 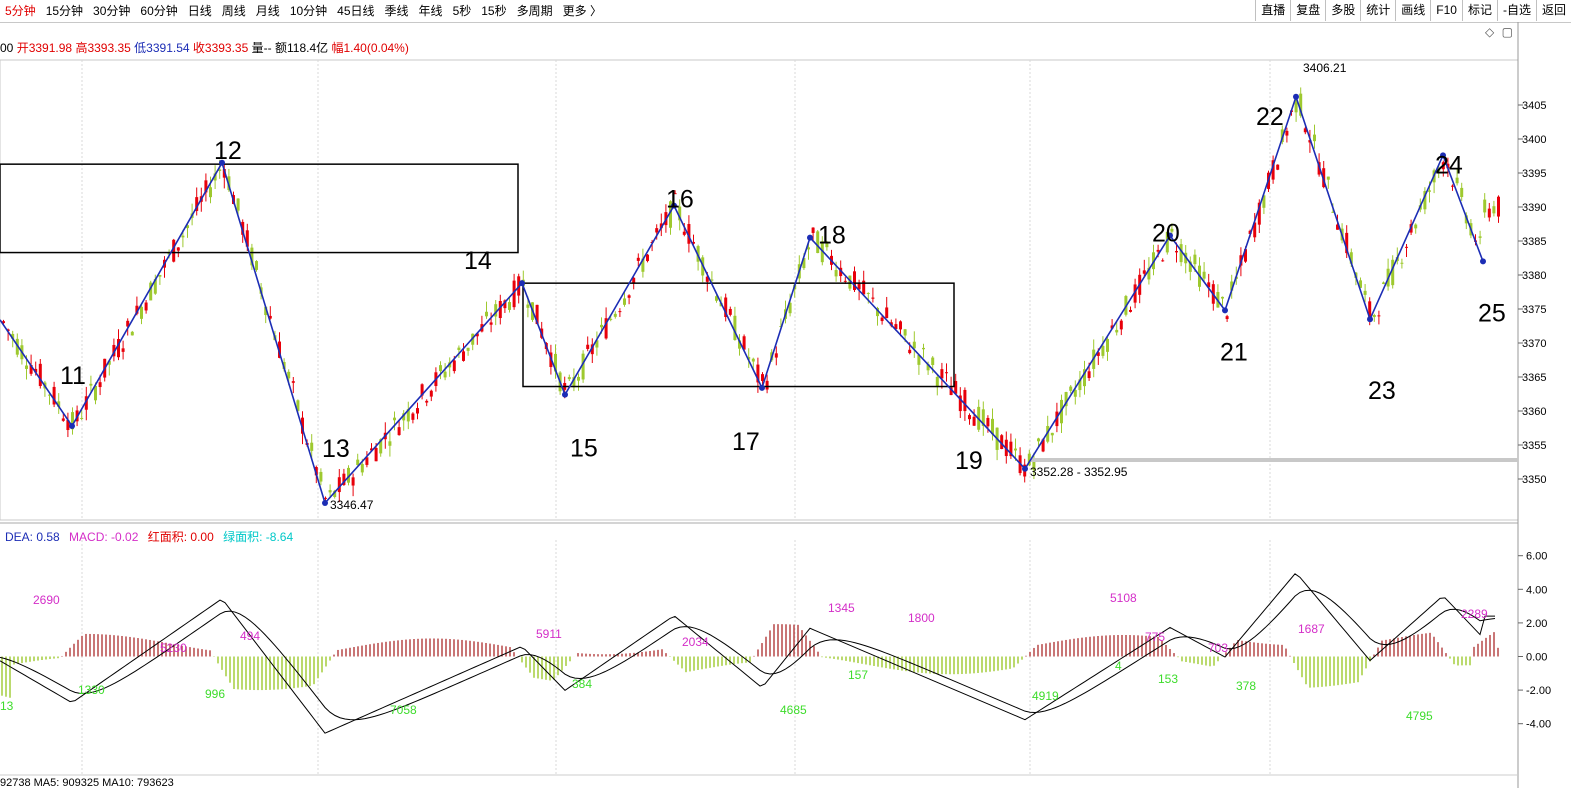 What do you see at coordinates (1534, 106) in the screenshot?
I see `price-tick-label: 3405` at bounding box center [1534, 106].